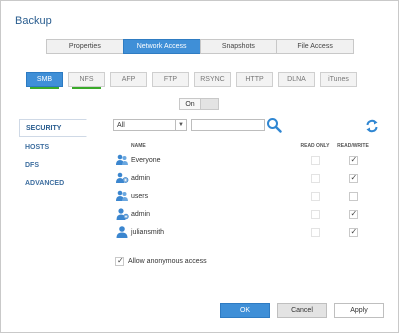  Describe the element at coordinates (150, 125) in the screenshot. I see `filter-select: All ▼` at that location.